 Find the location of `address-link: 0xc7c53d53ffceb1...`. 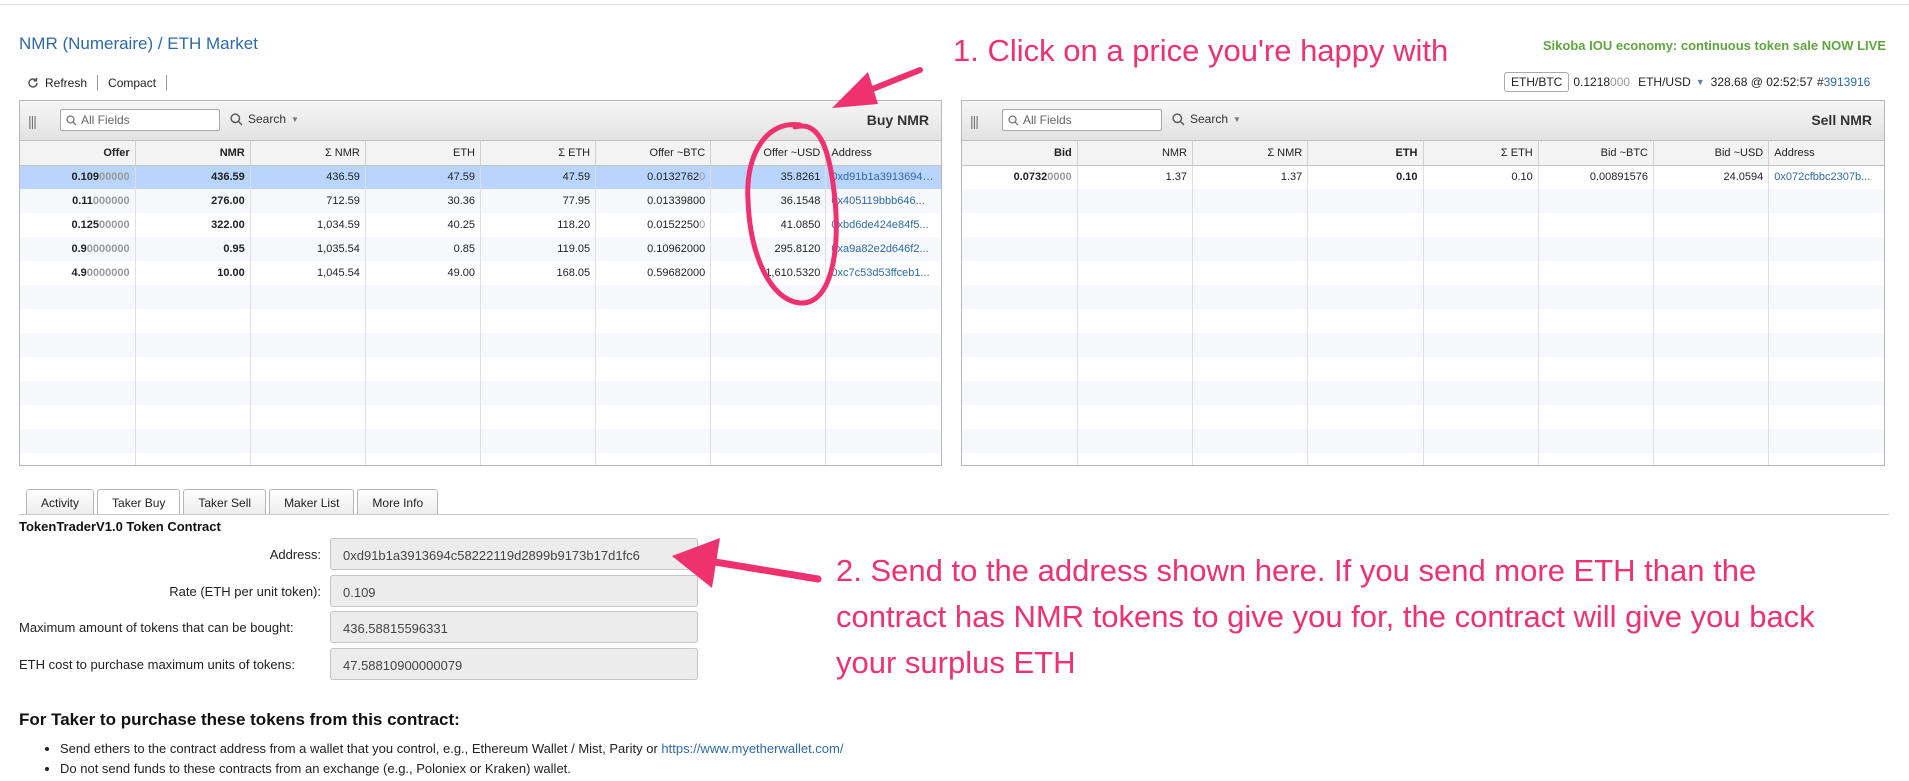

address-link: 0xc7c53d53ffceb1... is located at coordinates (883, 273).